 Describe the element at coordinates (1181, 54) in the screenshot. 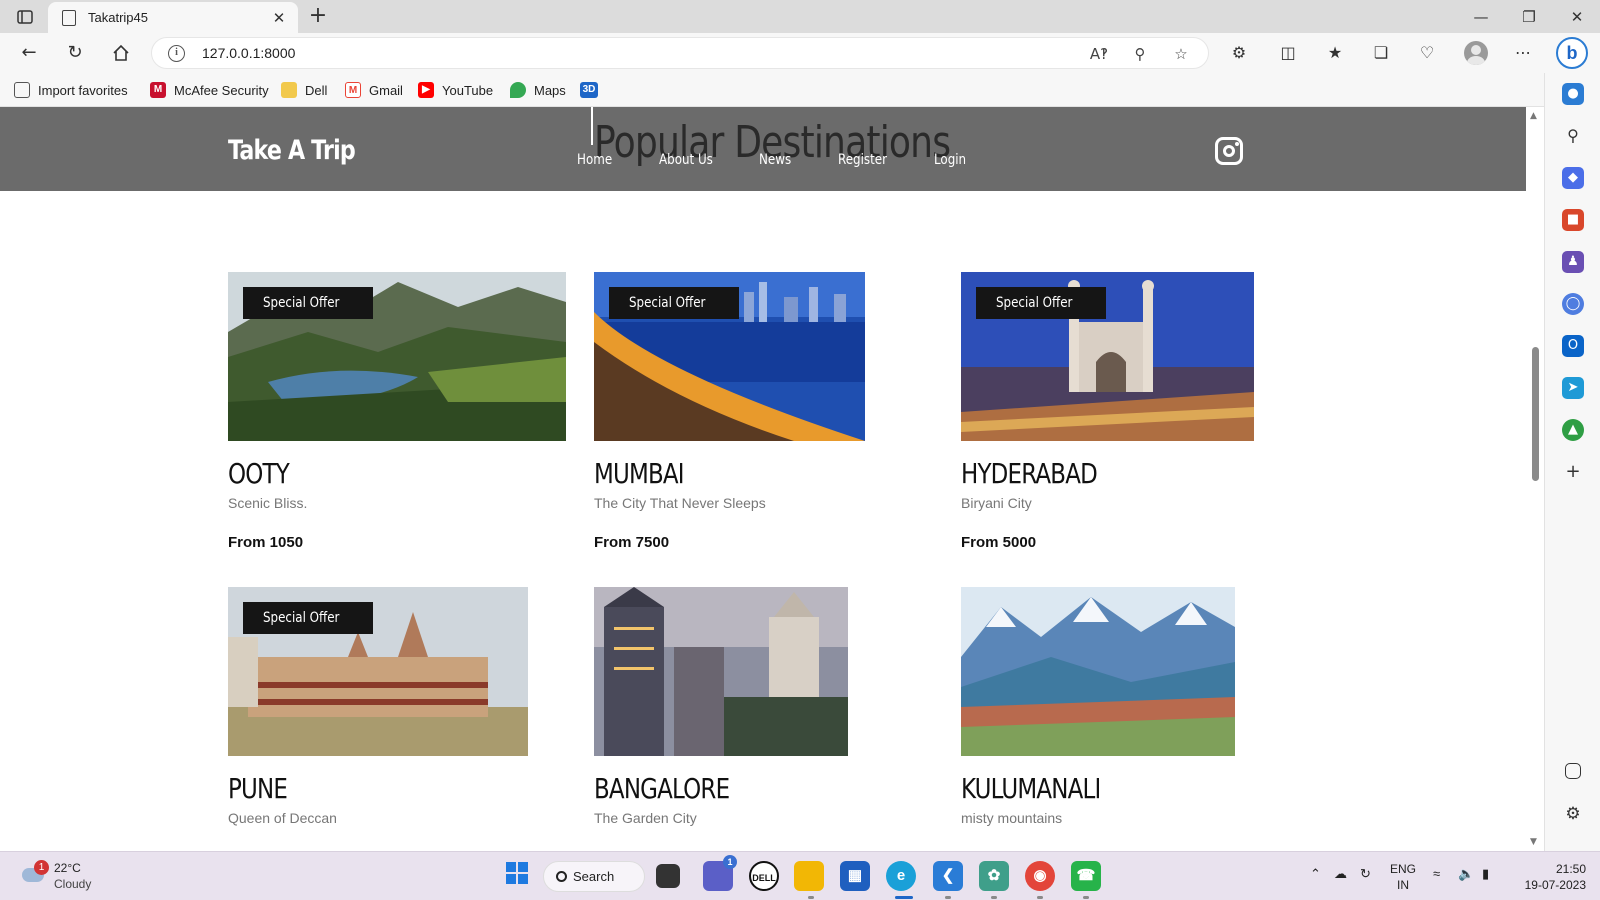

I see `favorite-star-icon: ☆` at that location.